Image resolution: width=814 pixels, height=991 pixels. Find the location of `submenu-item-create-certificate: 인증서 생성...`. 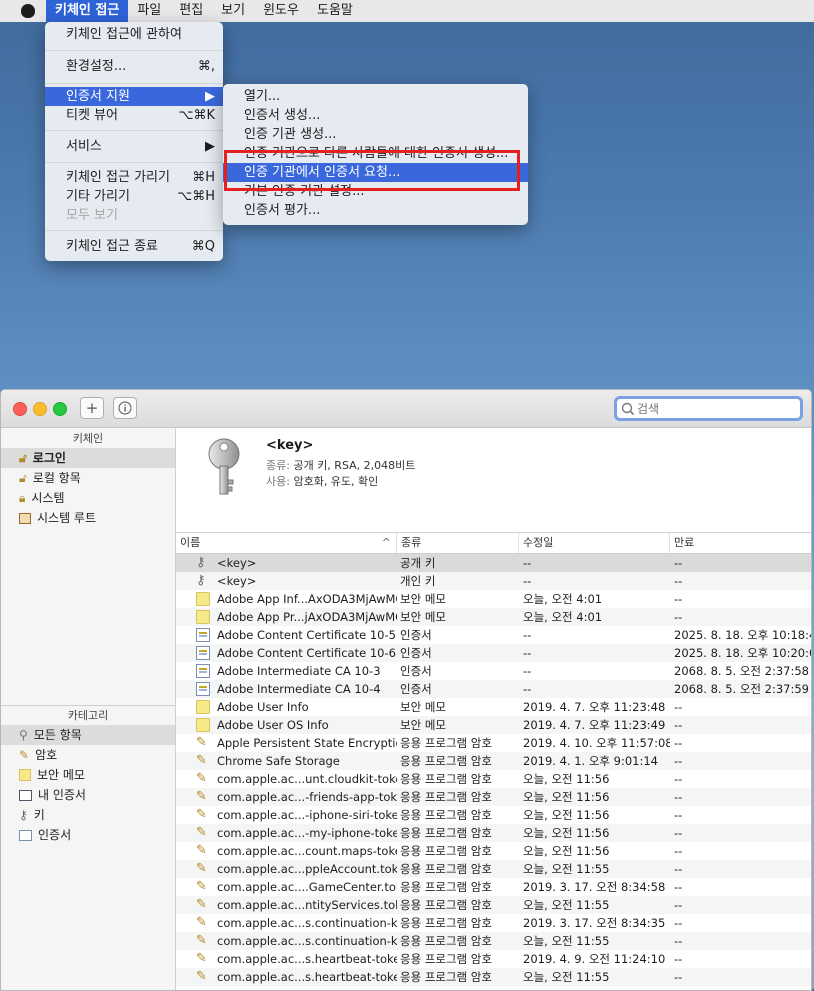

submenu-item-create-certificate: 인증서 생성... is located at coordinates (375, 115).